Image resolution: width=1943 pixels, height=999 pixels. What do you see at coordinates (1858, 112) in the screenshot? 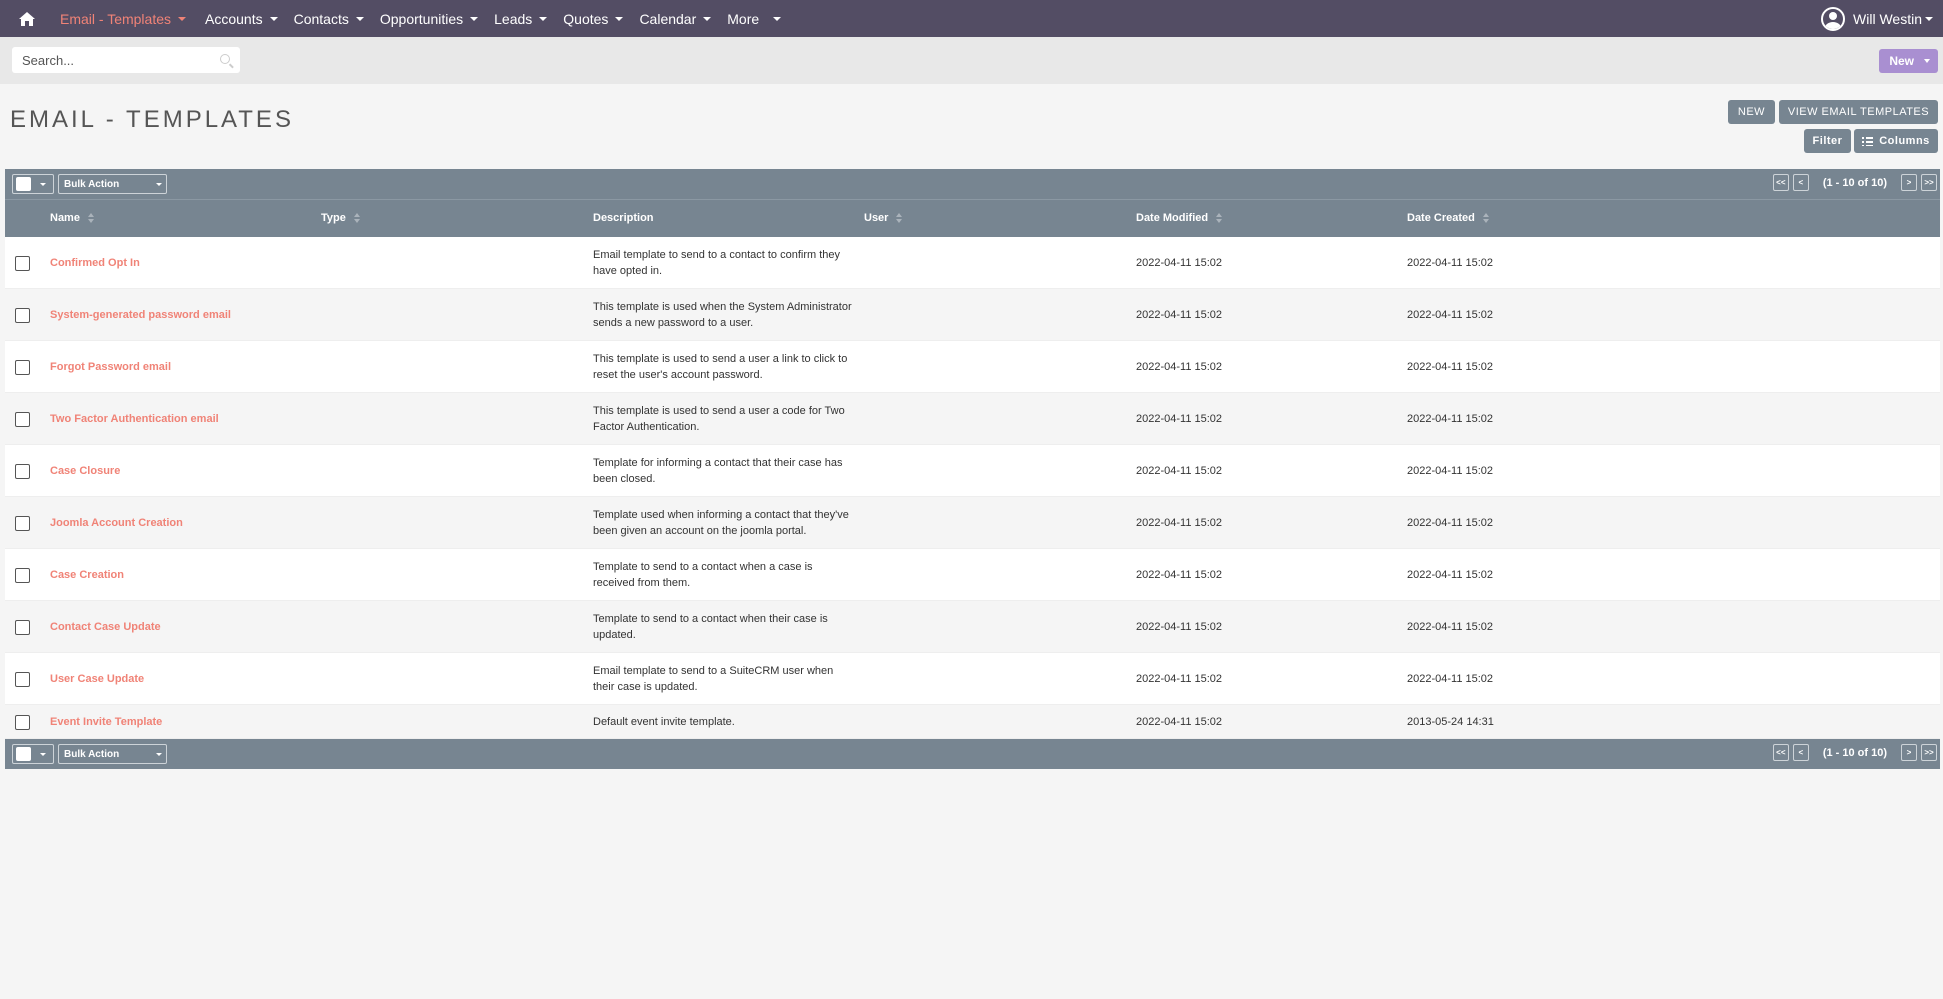
I see `view-email-templates-button: VIEW EMAIL TEMPLATES` at bounding box center [1858, 112].